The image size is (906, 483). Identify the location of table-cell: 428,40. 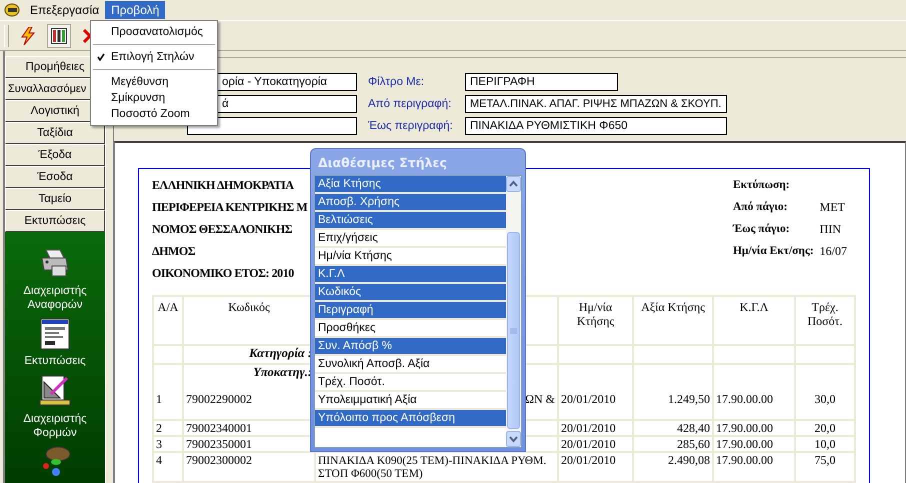
(673, 428).